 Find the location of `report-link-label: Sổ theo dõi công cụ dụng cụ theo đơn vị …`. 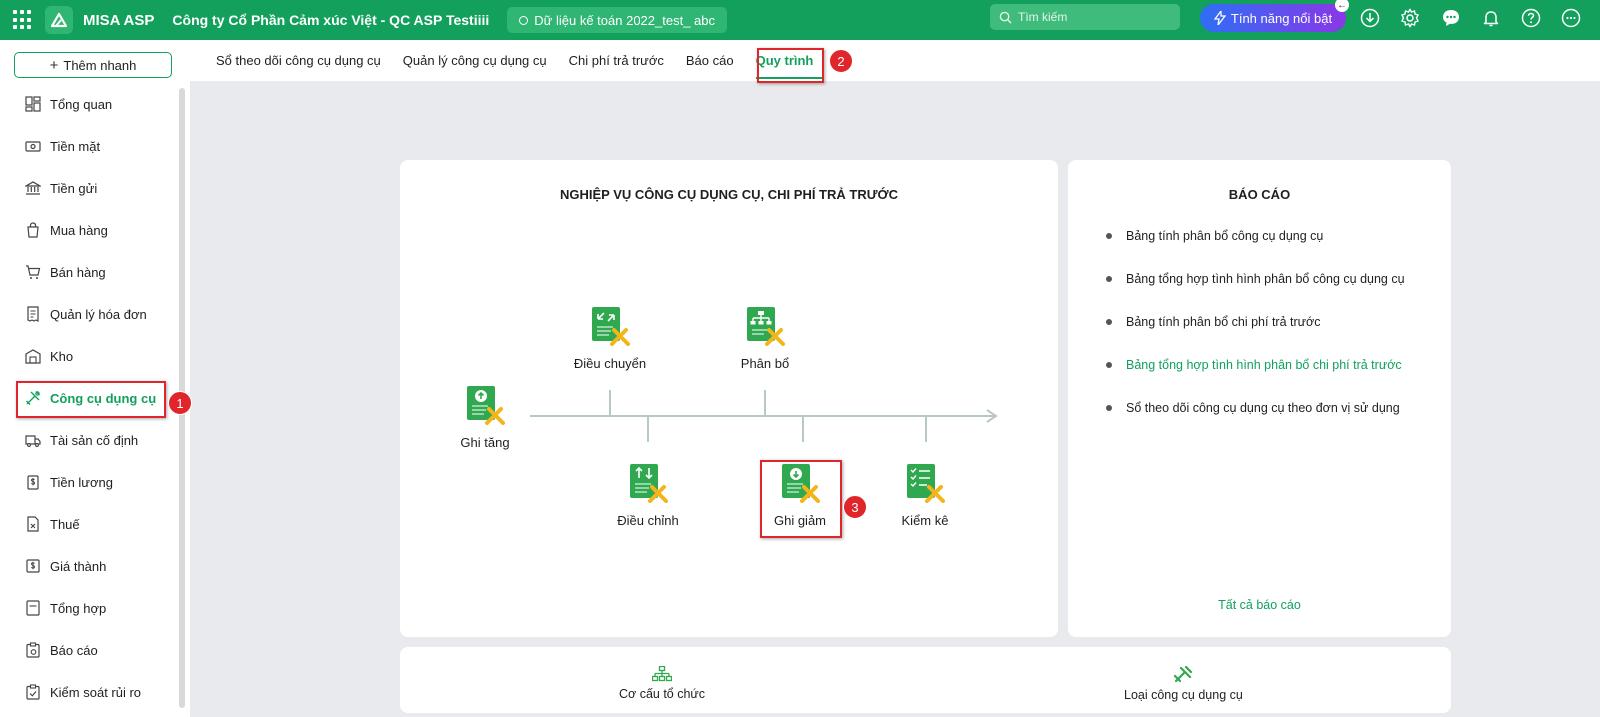

report-link-label: Sổ theo dõi công cụ dụng cụ theo đơn vị … is located at coordinates (1263, 408).